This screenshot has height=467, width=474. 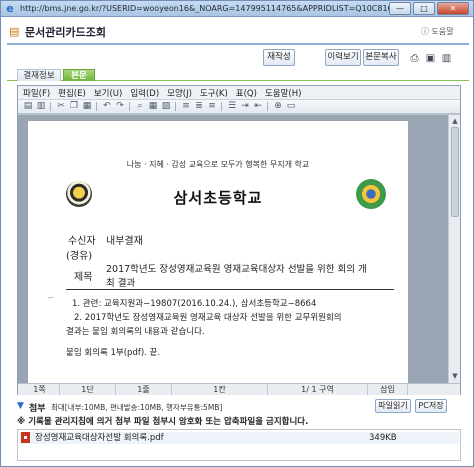 What do you see at coordinates (291, 106) in the screenshot?
I see `page-view-icon: ▭` at bounding box center [291, 106].